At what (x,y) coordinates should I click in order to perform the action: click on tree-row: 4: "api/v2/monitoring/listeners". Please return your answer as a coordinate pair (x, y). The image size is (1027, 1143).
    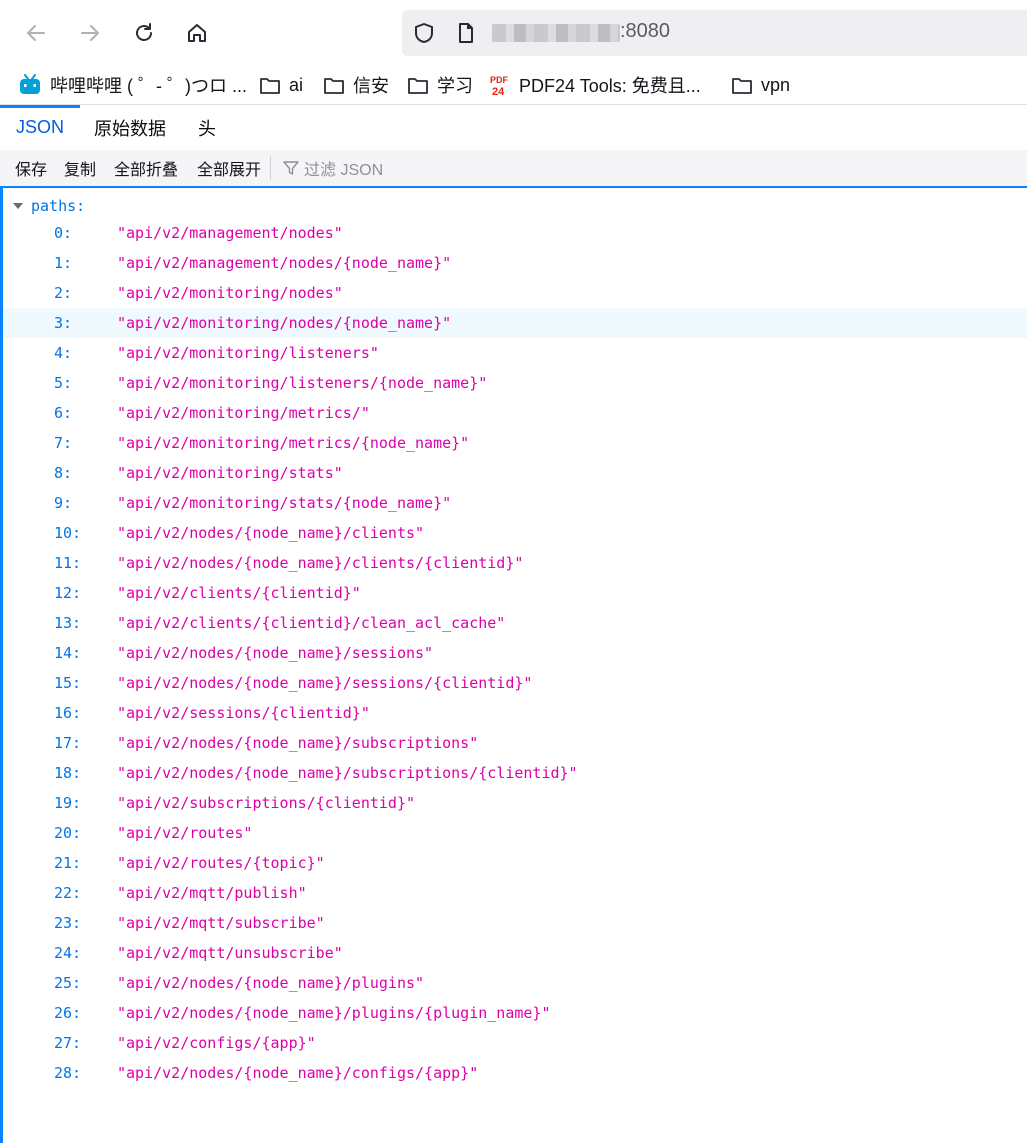
    Looking at the image, I should click on (515, 353).